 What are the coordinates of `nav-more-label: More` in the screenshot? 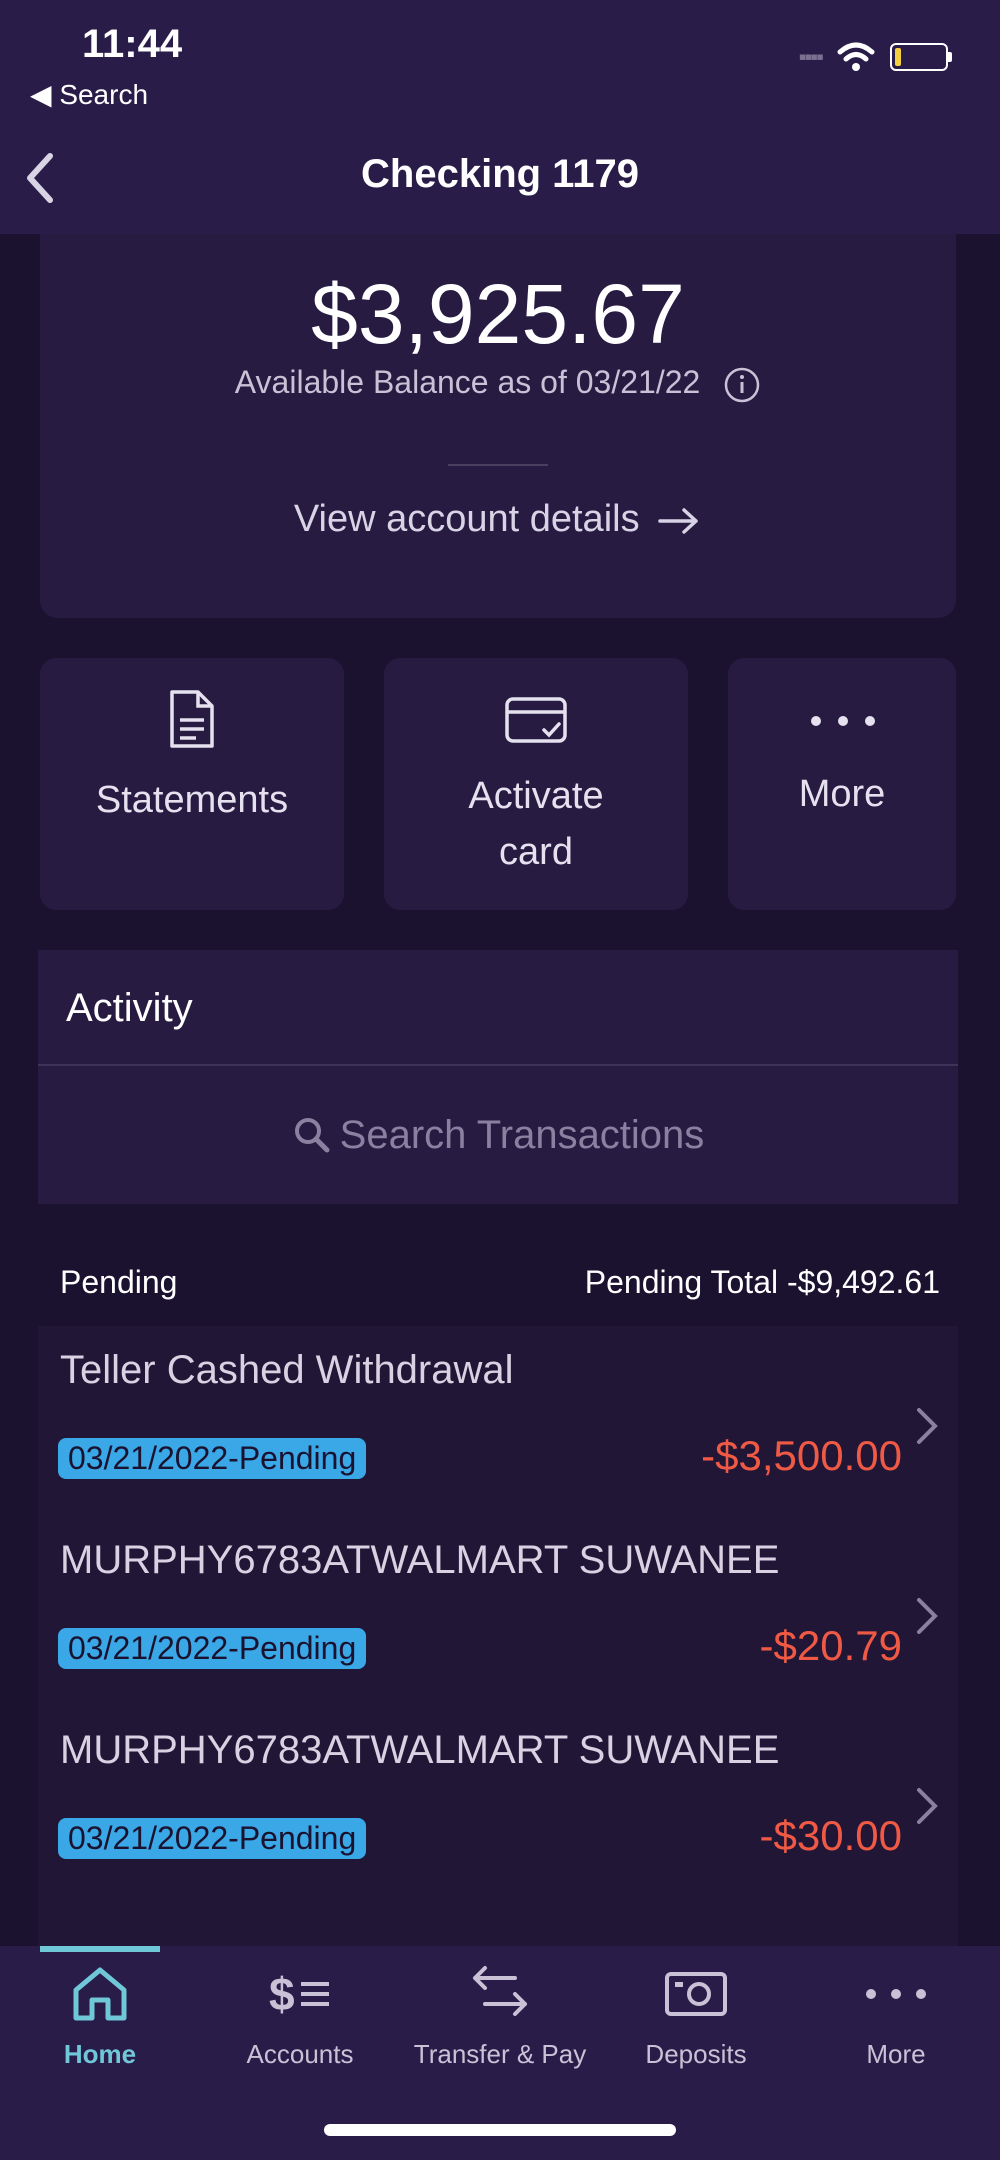 It's located at (896, 2054).